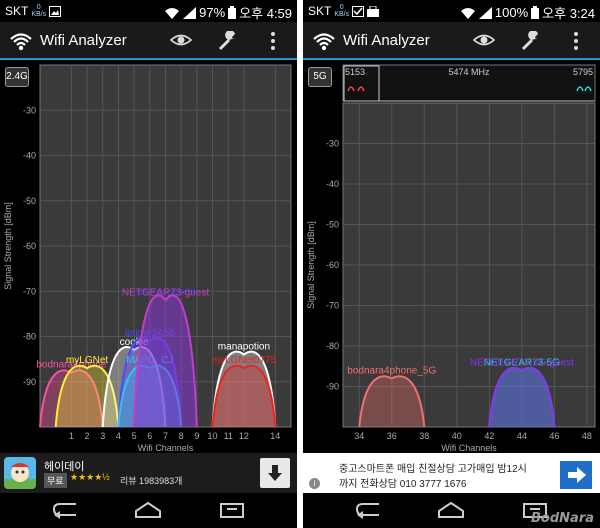 The width and height of the screenshot is (600, 528). Describe the element at coordinates (568, 13) in the screenshot. I see `clock: 오후 3:24` at that location.